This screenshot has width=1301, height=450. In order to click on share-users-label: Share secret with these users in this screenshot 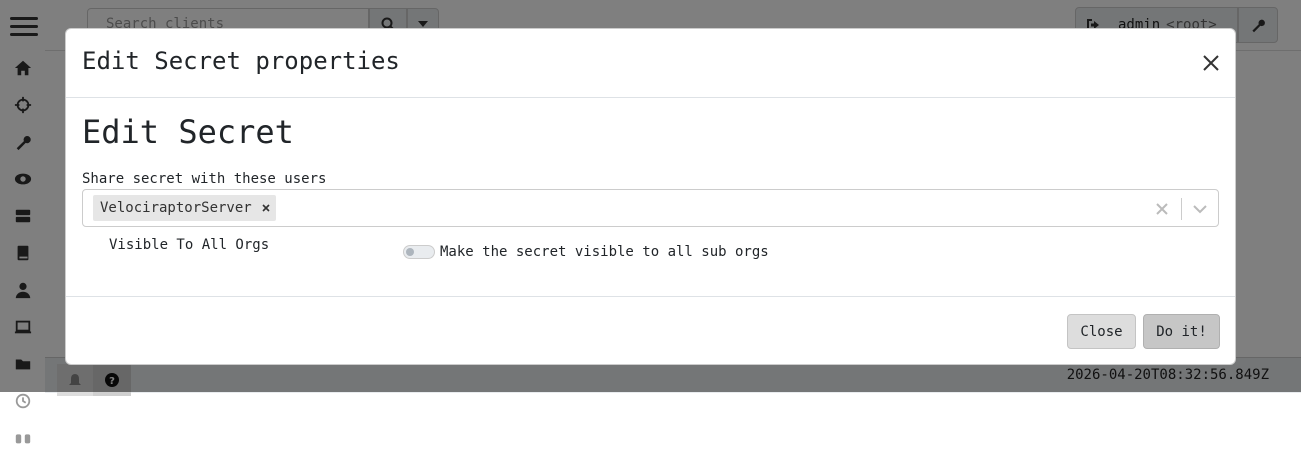, I will do `click(204, 179)`.